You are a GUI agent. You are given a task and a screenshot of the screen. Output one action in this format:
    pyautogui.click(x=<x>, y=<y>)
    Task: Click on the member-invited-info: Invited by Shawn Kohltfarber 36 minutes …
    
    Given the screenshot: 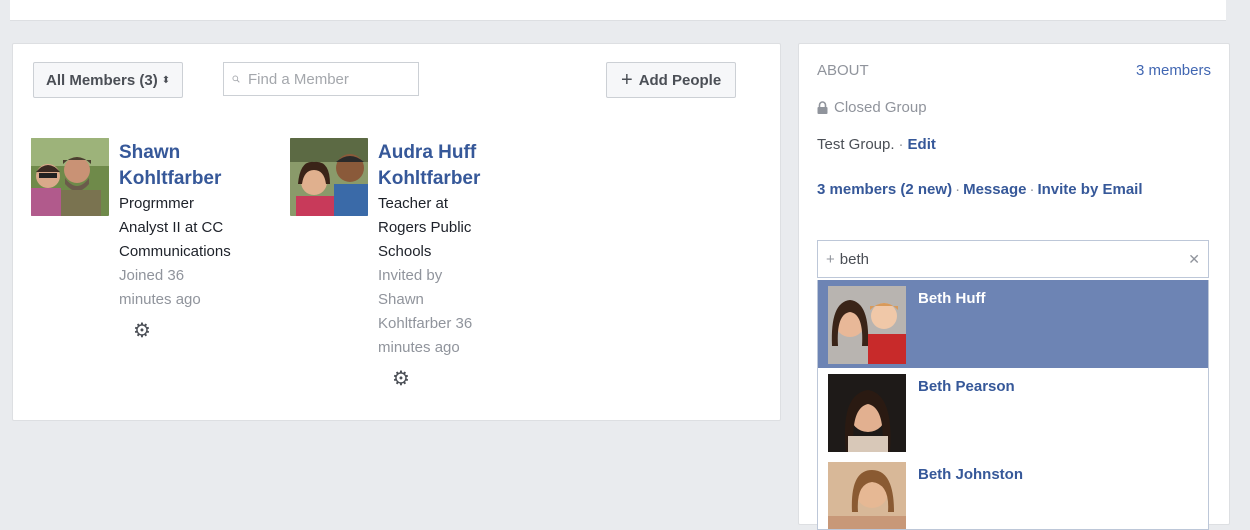 What is the action you would take?
    pyautogui.click(x=425, y=311)
    